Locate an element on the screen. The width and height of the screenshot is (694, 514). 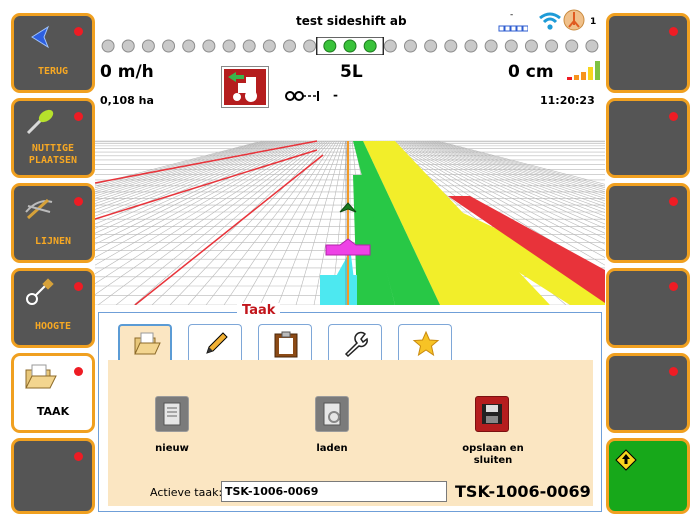
task-panel-title: Taak is located at coordinates (259, 310).